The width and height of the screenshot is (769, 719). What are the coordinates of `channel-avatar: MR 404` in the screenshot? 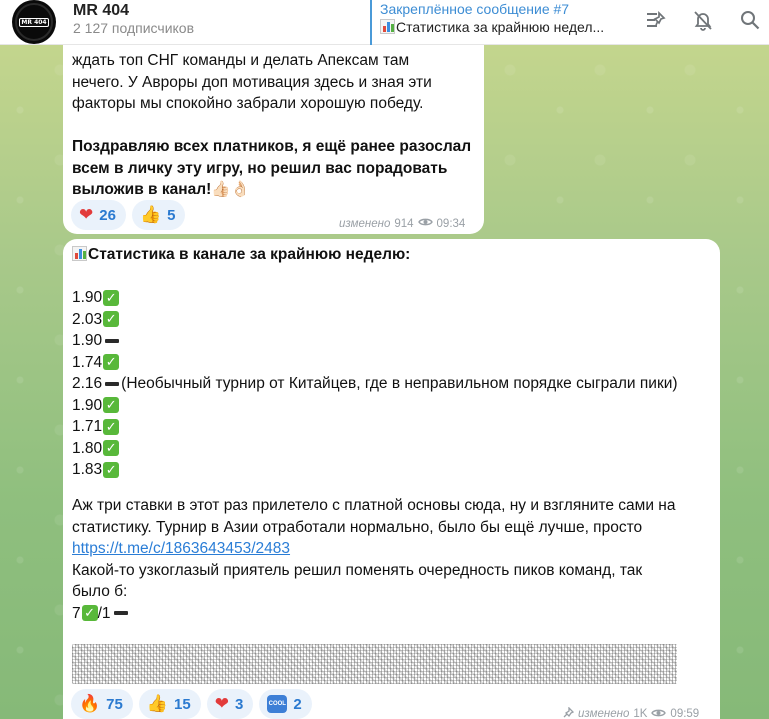 It's located at (34, 22).